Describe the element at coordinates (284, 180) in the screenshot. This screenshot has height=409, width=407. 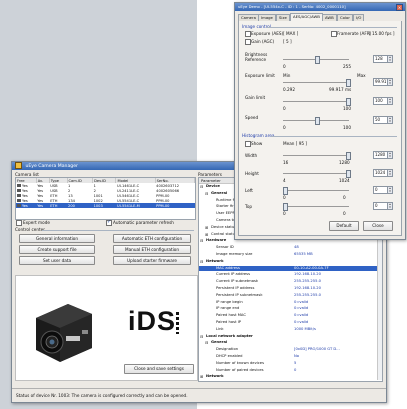
I see `height-min: 4` at that location.